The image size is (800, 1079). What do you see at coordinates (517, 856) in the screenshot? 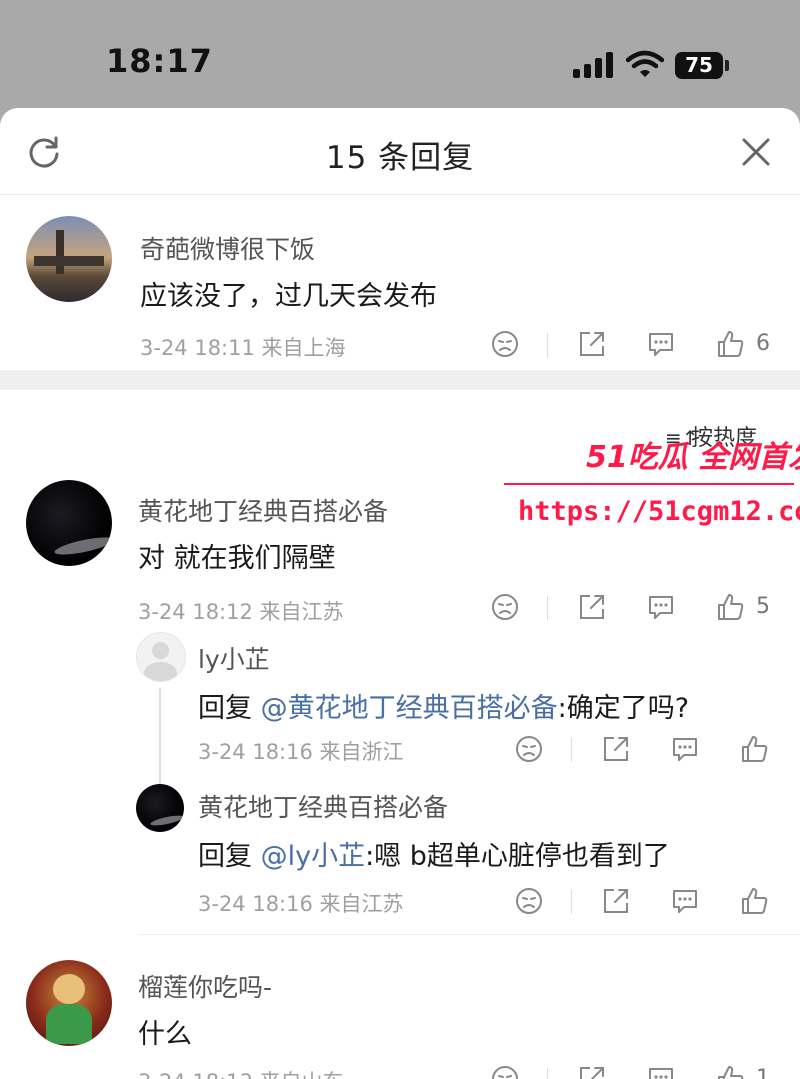
I see `reply-body: :嗯 b超单心脏停也看到了` at bounding box center [517, 856].